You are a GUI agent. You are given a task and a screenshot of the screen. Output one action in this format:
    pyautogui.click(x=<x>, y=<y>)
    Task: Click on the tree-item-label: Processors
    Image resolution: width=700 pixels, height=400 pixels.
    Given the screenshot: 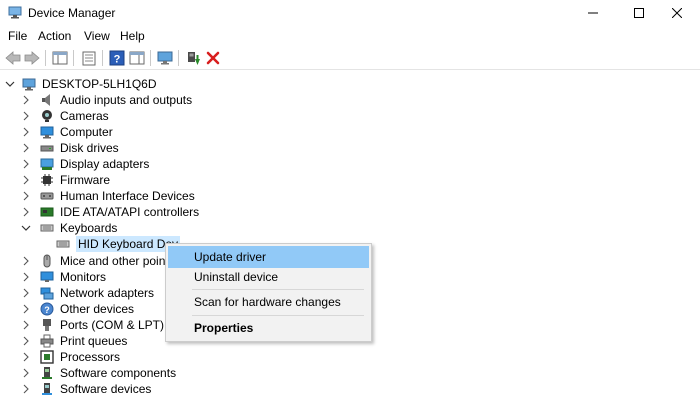 What is the action you would take?
    pyautogui.click(x=90, y=357)
    